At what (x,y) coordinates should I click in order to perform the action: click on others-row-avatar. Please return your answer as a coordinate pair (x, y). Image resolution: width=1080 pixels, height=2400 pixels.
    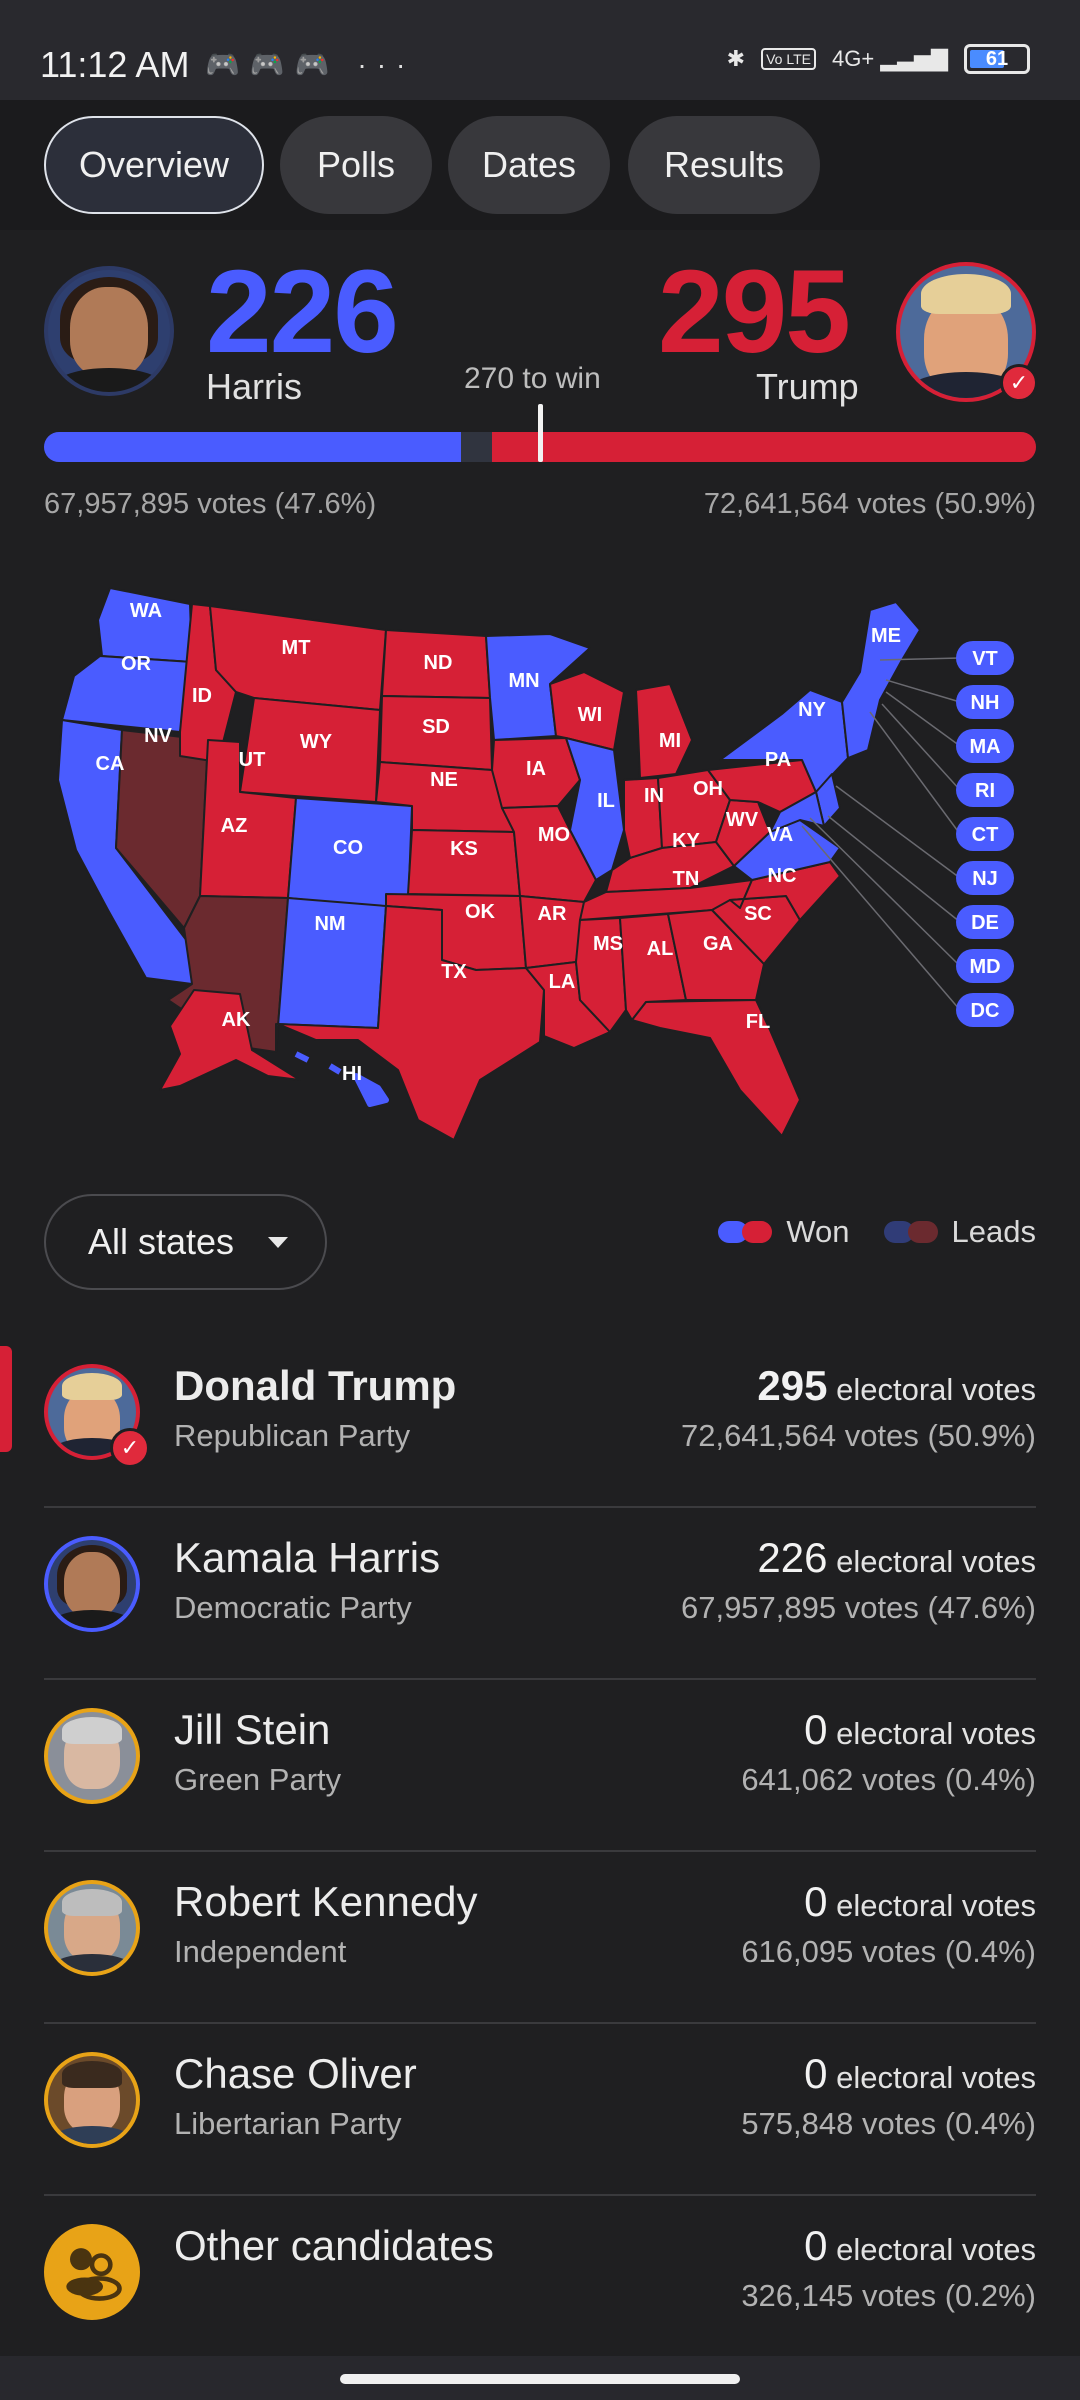
    Looking at the image, I should click on (92, 2272).